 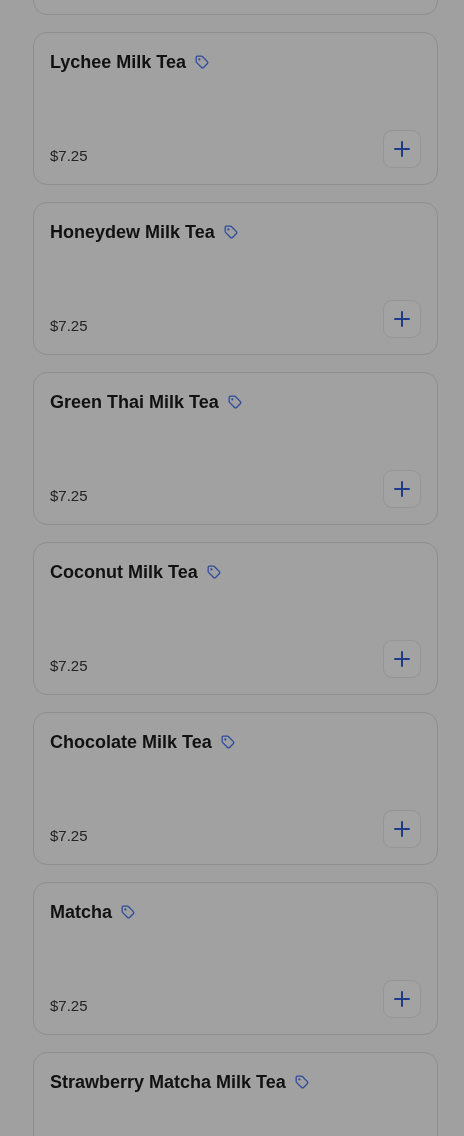 What do you see at coordinates (235, 278) in the screenshot?
I see `product-card: Honeydew Milk Tea $7.25` at bounding box center [235, 278].